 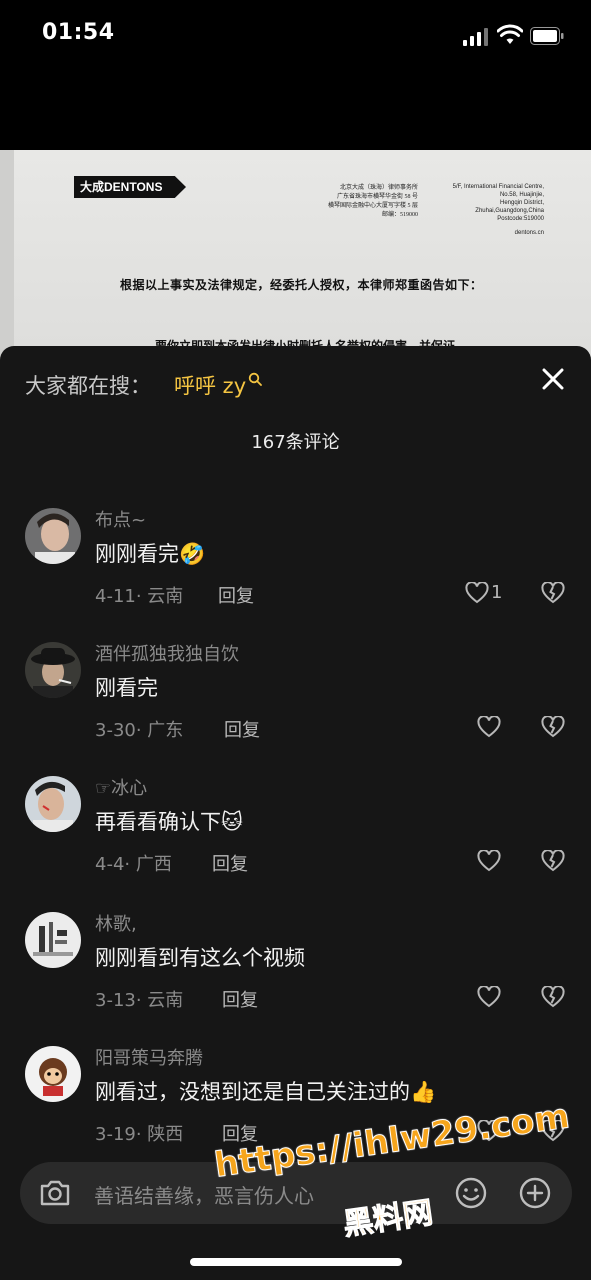 What do you see at coordinates (130, 187) in the screenshot?
I see `dentons-logo: 大成DENTONS` at bounding box center [130, 187].